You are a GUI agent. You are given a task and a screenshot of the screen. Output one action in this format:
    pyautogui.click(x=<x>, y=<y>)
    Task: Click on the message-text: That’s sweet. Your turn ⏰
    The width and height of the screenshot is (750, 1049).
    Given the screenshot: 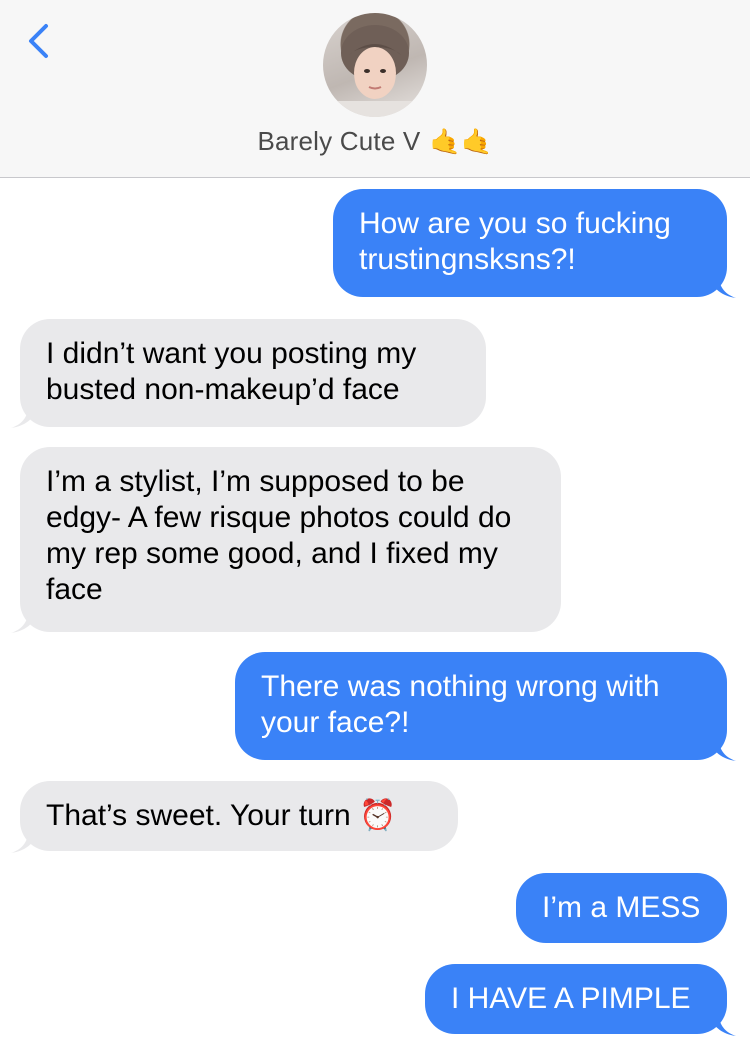 What is the action you would take?
    pyautogui.click(x=221, y=815)
    